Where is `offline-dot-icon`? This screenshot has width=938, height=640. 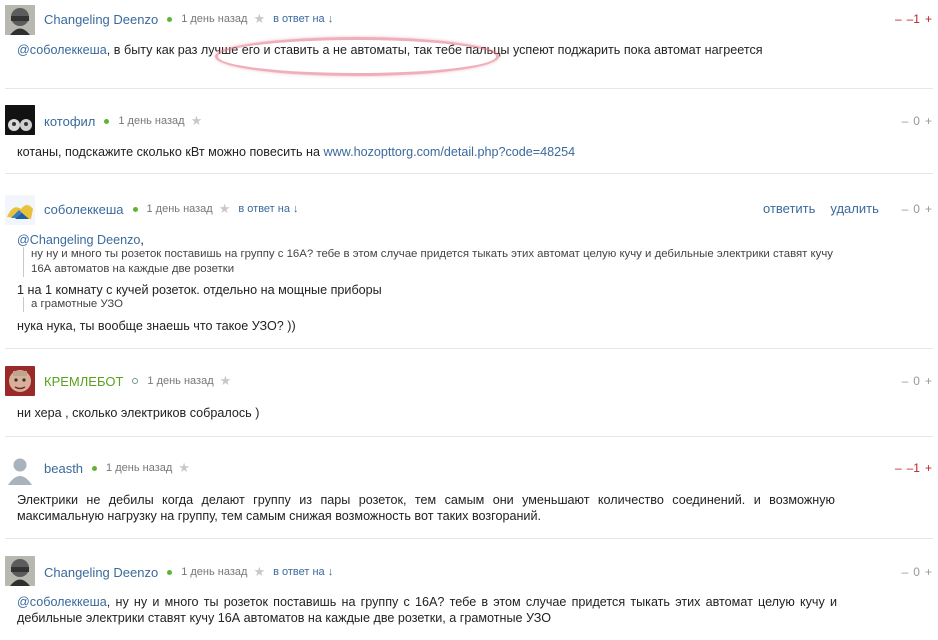 offline-dot-icon is located at coordinates (135, 381).